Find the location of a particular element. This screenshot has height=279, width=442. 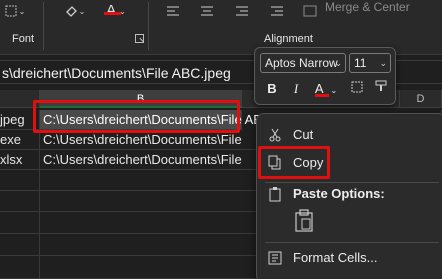

merge-button-icon is located at coordinates (310, 11).